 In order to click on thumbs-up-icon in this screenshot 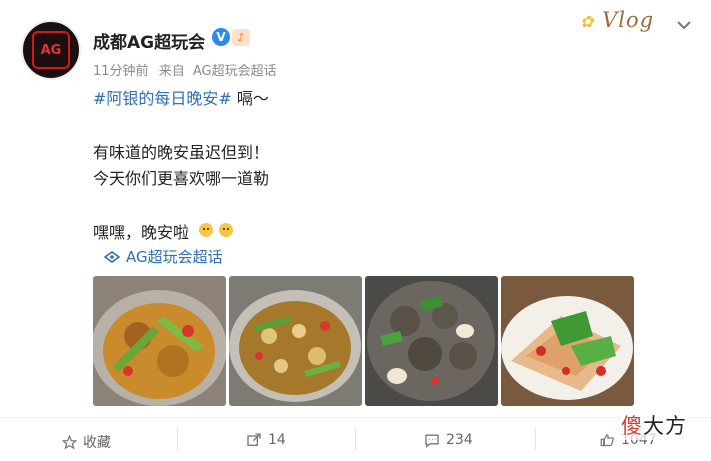, I will do `click(607, 439)`.